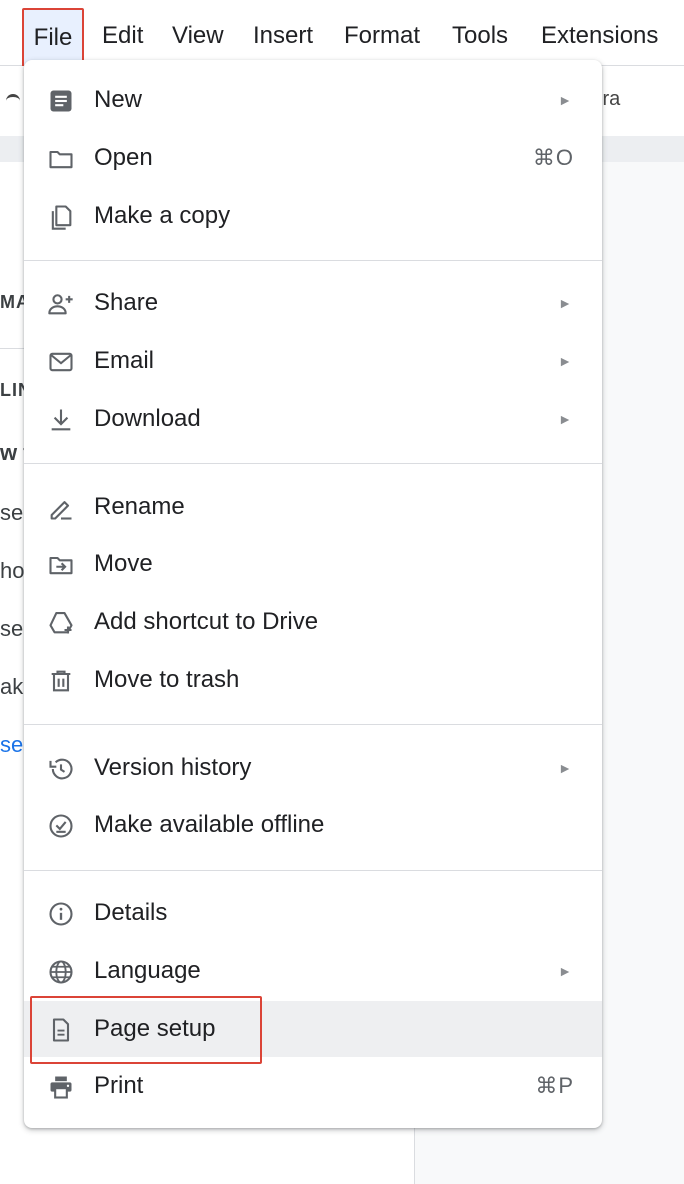 The height and width of the screenshot is (1184, 684). Describe the element at coordinates (173, 767) in the screenshot. I see `menu-item-label: Version history` at that location.